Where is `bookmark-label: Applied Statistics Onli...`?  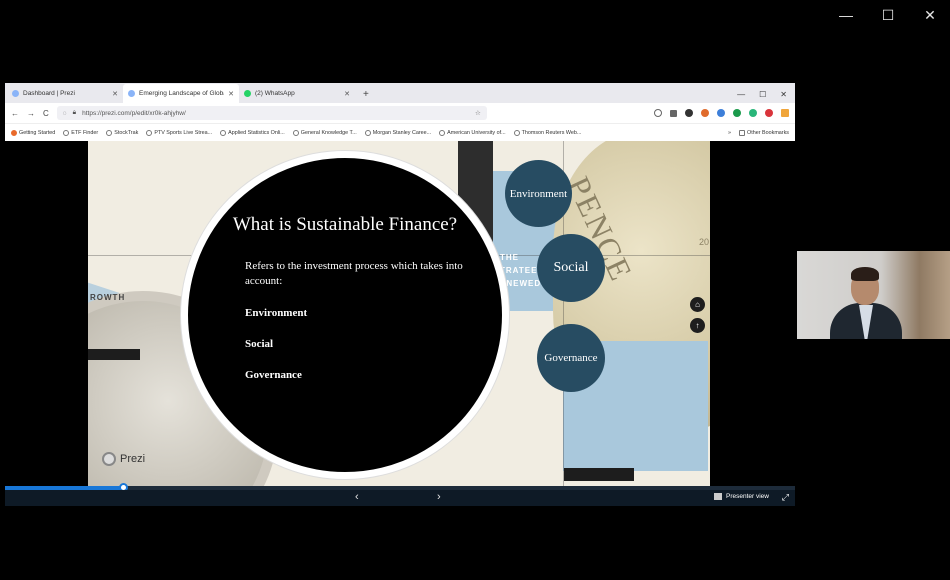 bookmark-label: Applied Statistics Onli... is located at coordinates (256, 132).